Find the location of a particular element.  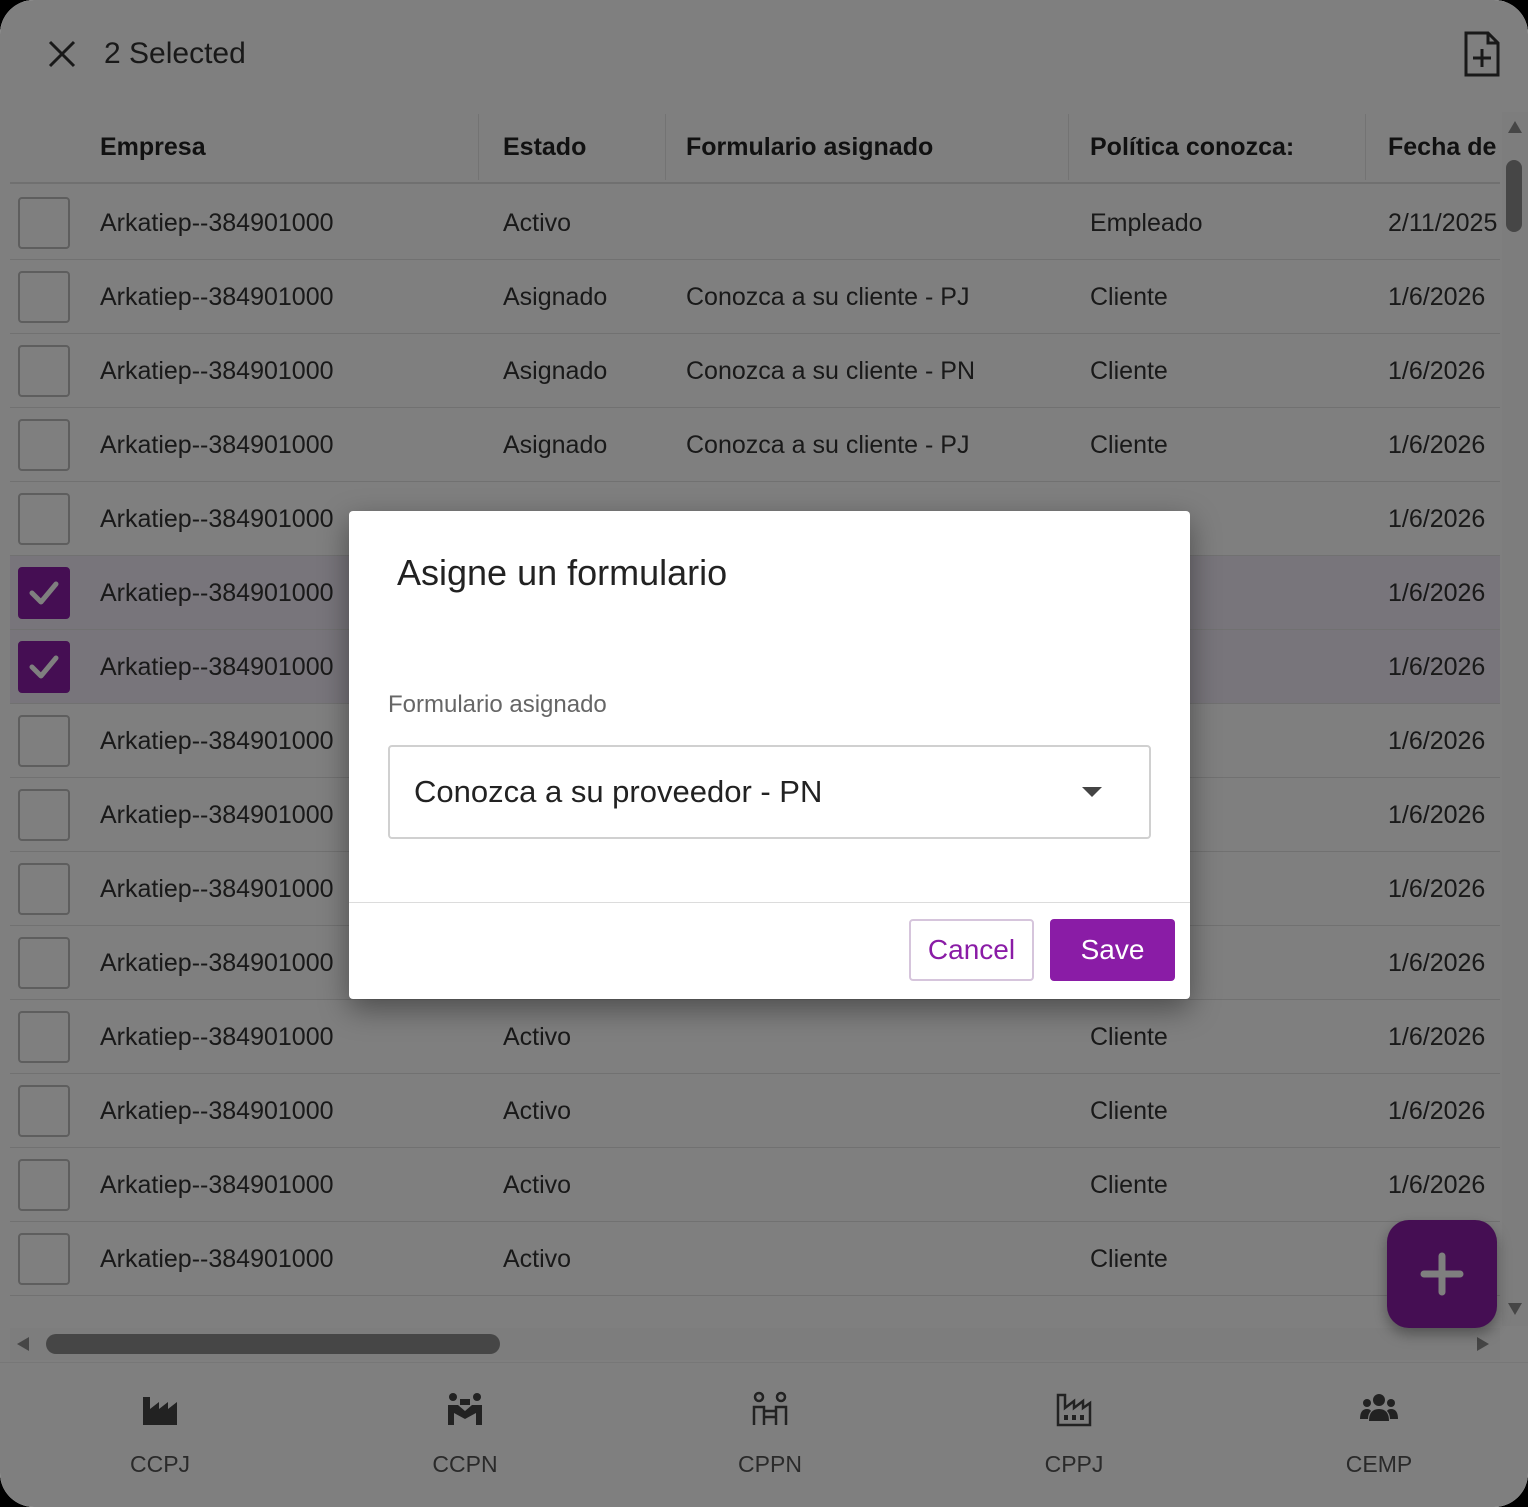

dialog-divider is located at coordinates (769, 902).